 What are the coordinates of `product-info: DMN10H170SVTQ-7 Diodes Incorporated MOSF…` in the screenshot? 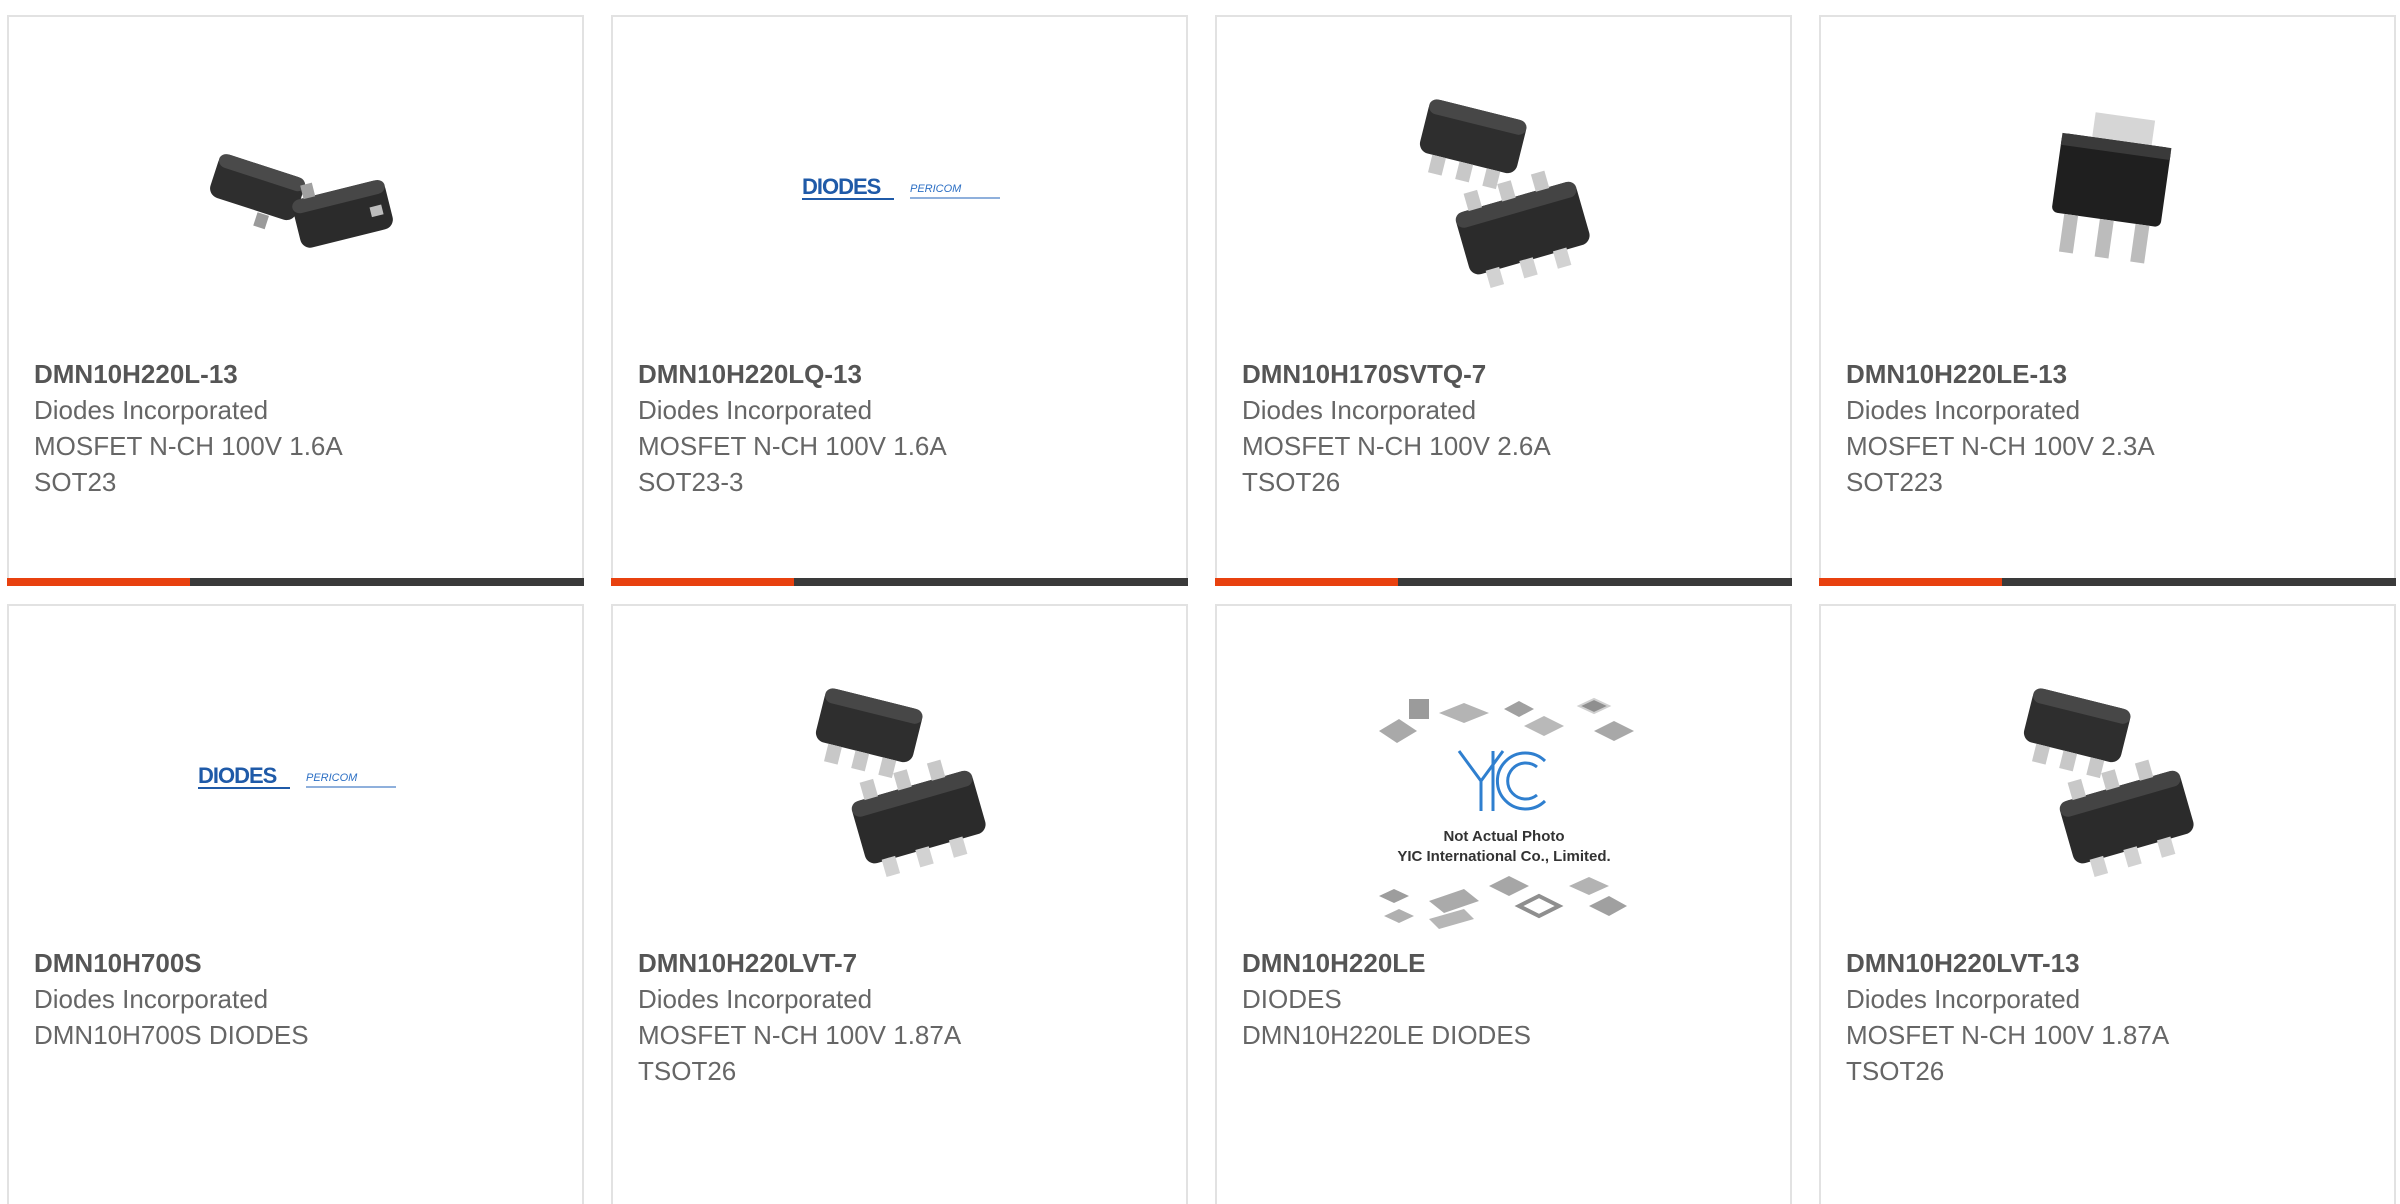 It's located at (1506, 428).